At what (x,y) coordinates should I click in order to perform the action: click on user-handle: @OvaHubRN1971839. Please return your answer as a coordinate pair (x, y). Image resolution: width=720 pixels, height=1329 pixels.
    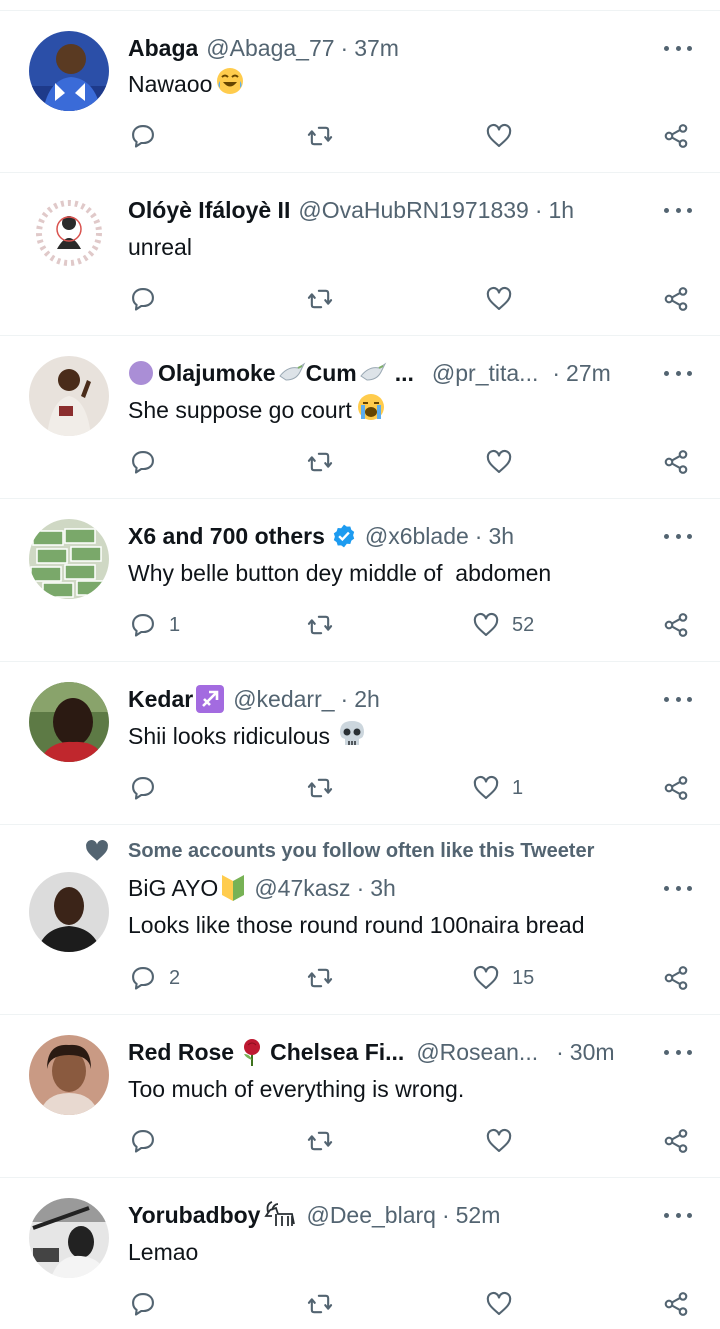
    Looking at the image, I should click on (413, 210).